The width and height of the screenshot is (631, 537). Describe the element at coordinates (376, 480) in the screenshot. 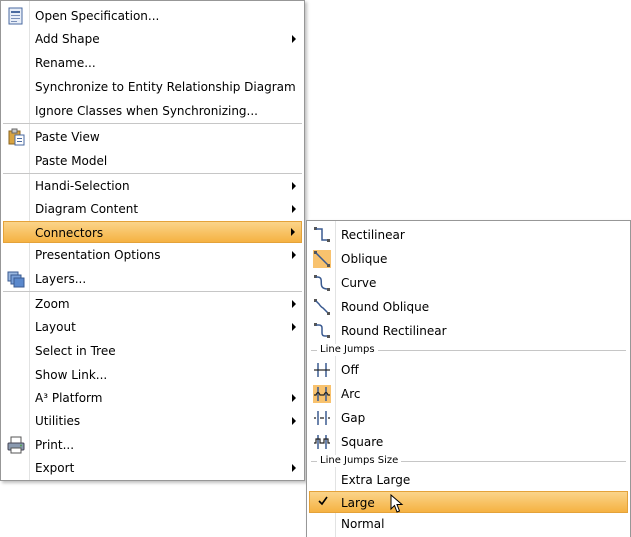

I see `menu-item-label: Extra Large` at that location.